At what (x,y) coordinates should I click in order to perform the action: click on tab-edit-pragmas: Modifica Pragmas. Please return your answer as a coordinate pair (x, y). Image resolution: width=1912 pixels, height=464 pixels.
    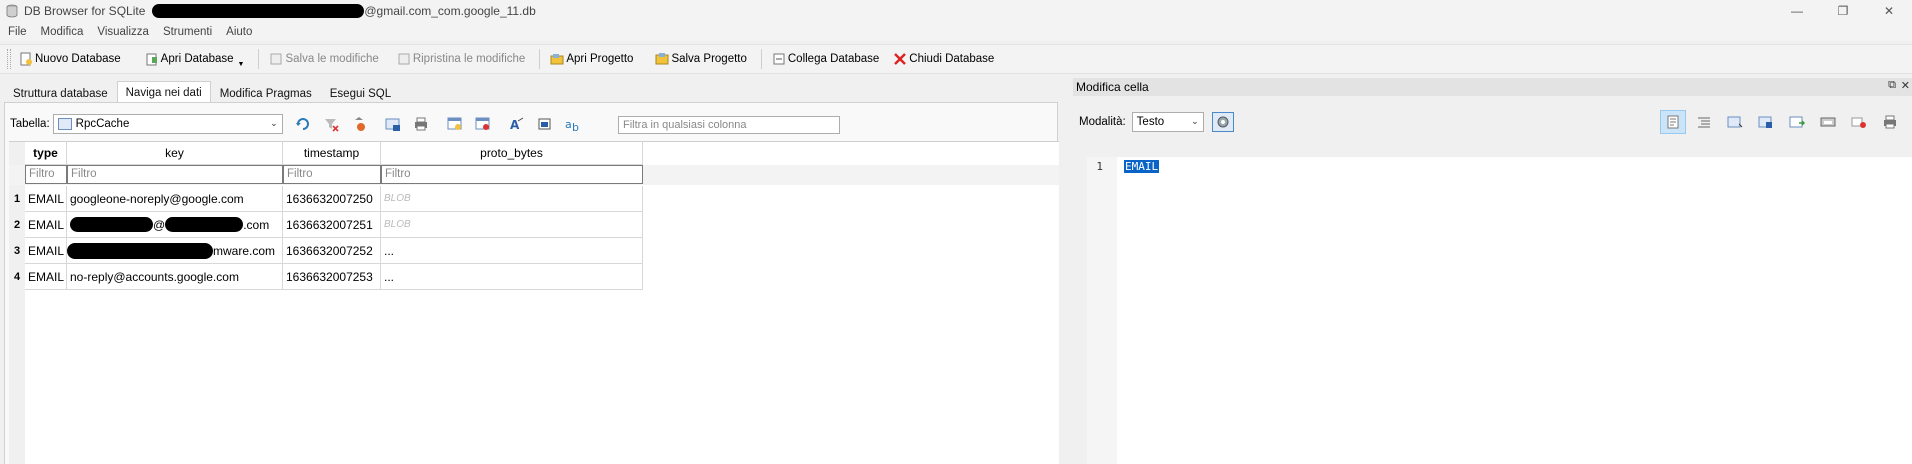
    Looking at the image, I should click on (266, 93).